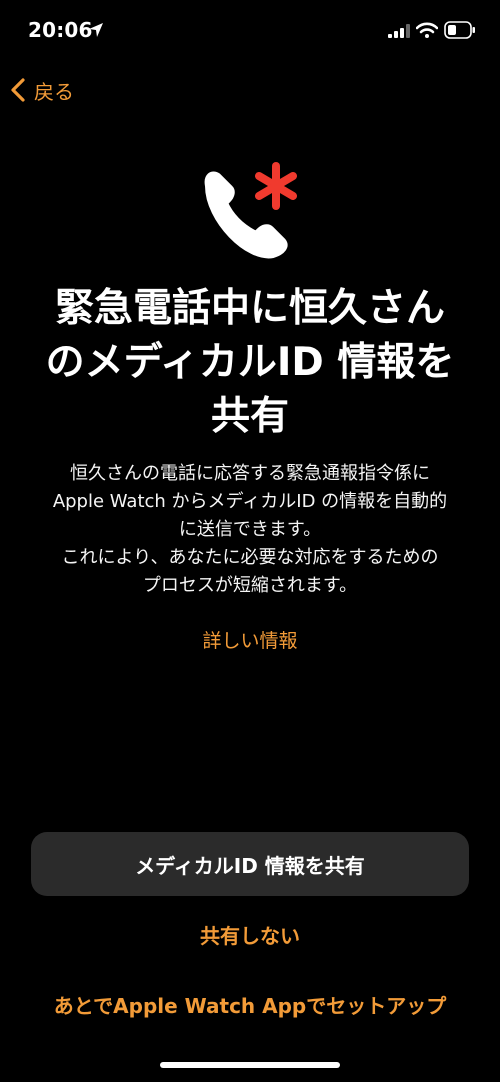  What do you see at coordinates (250, 1004) in the screenshot?
I see `setup-later-button: あとでApple Watch Appでセットアップ` at bounding box center [250, 1004].